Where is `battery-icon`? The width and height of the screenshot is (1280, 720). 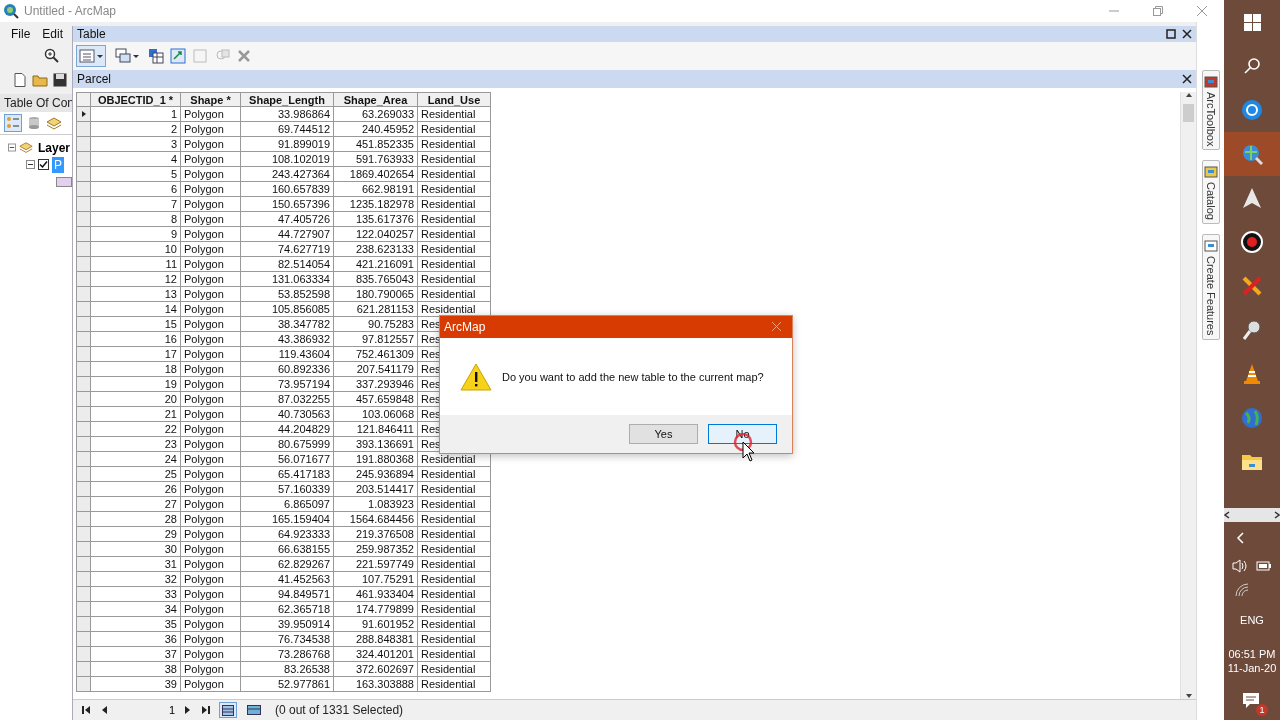 battery-icon is located at coordinates (1264, 566).